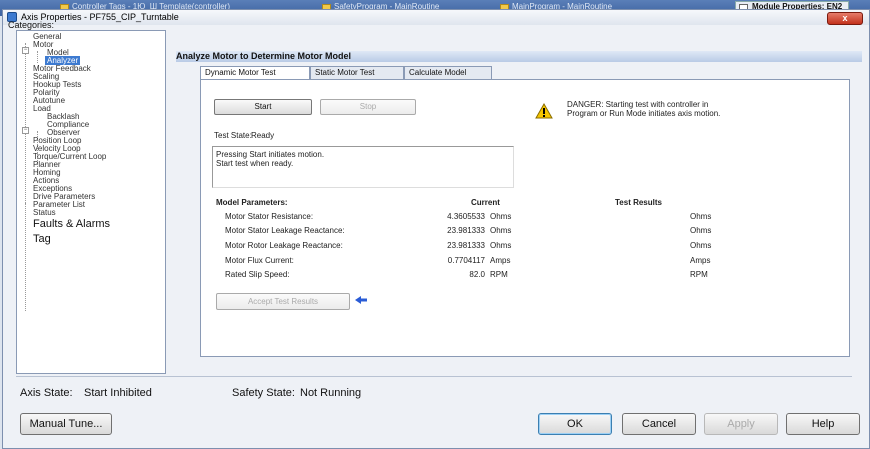  I want to click on parameter-result-unit: RPM, so click(699, 274).